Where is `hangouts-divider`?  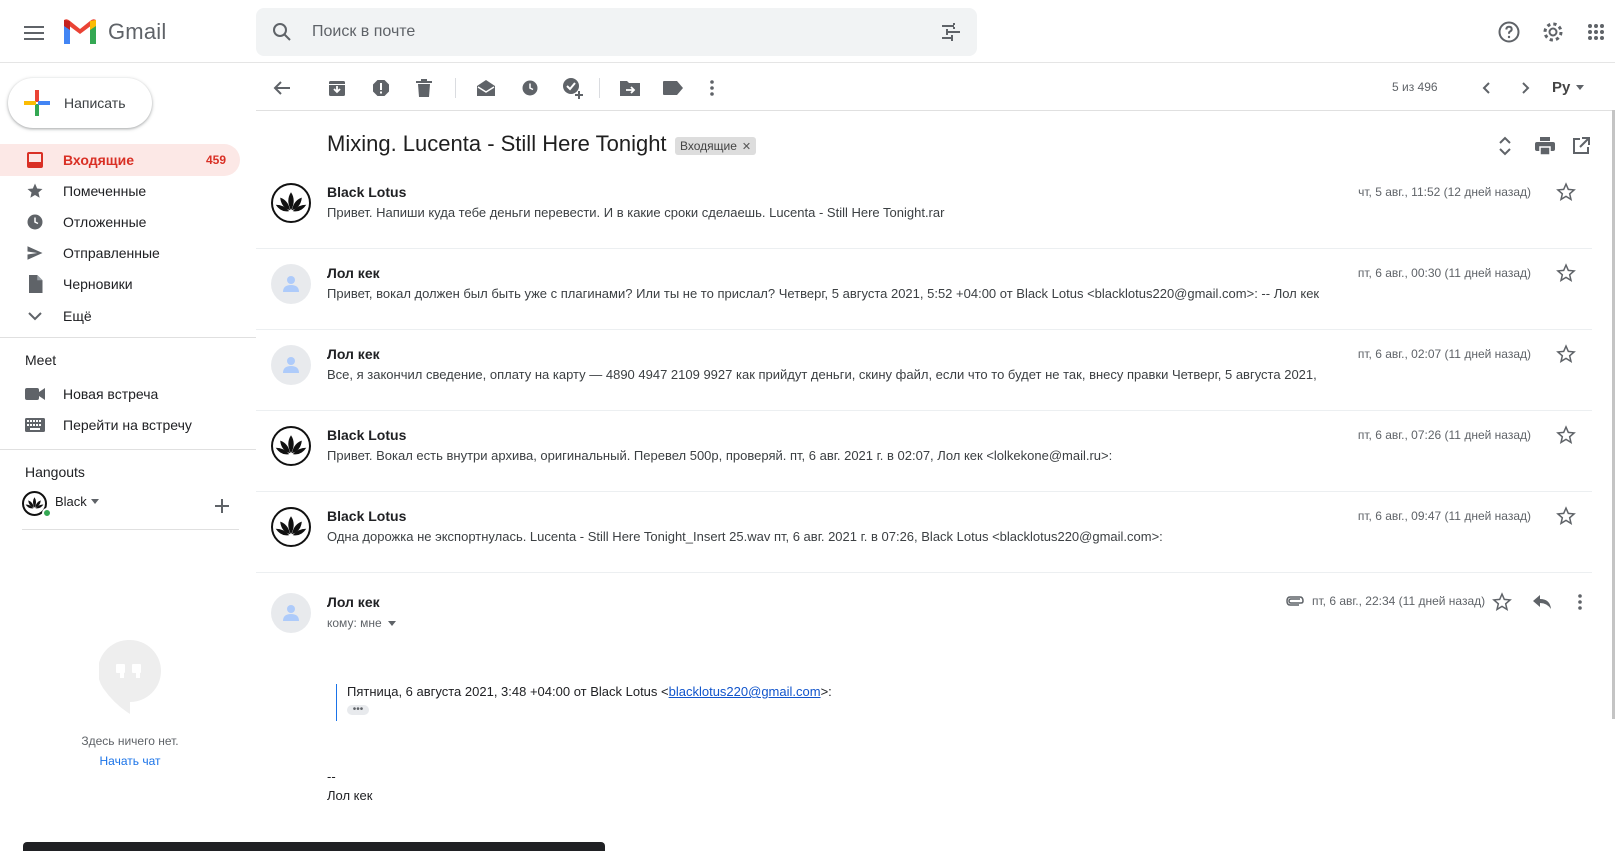
hangouts-divider is located at coordinates (130, 529).